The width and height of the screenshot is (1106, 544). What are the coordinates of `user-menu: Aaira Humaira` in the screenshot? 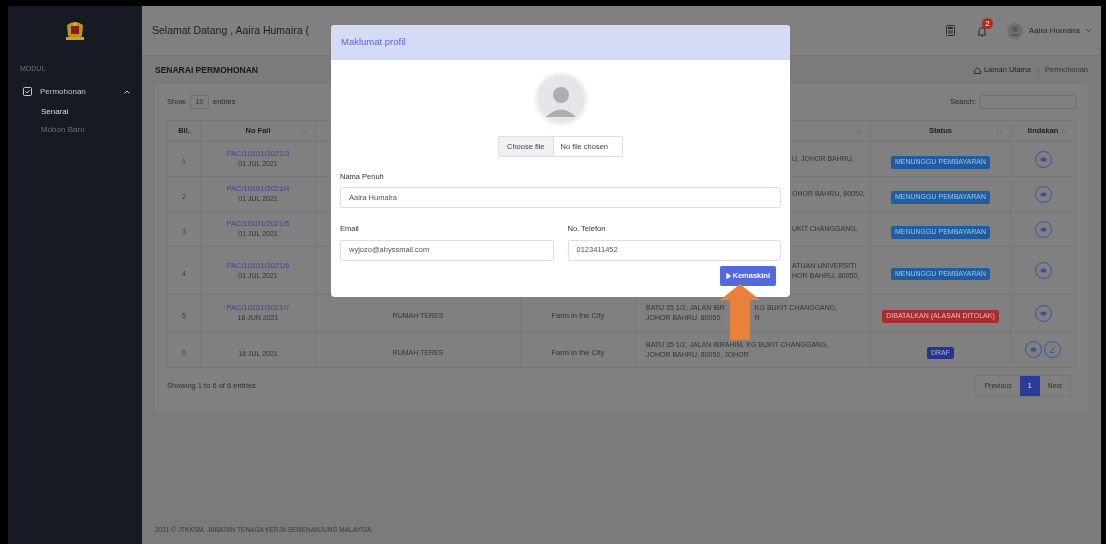 It's located at (1048, 30).